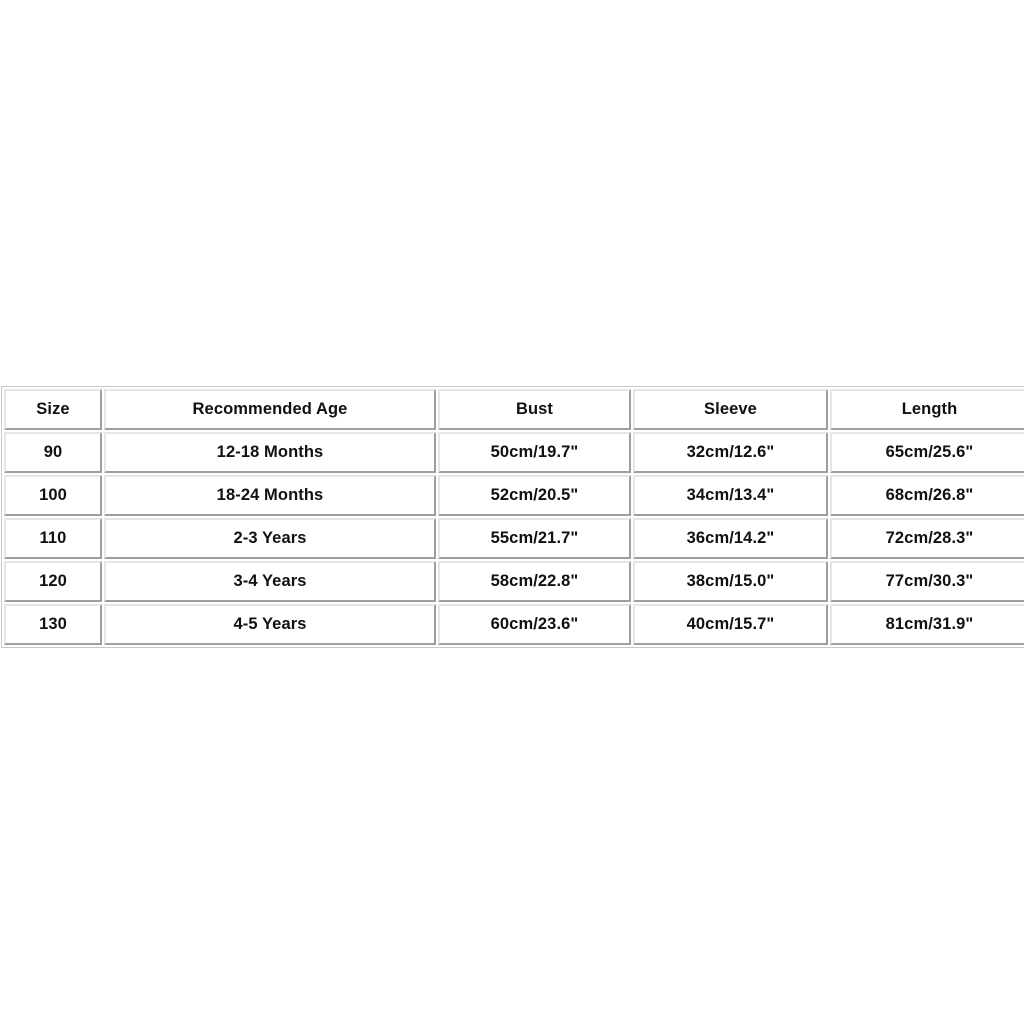 This screenshot has height=1024, width=1024. Describe the element at coordinates (534, 581) in the screenshot. I see `cell-bust: 58cm/22.8"` at that location.